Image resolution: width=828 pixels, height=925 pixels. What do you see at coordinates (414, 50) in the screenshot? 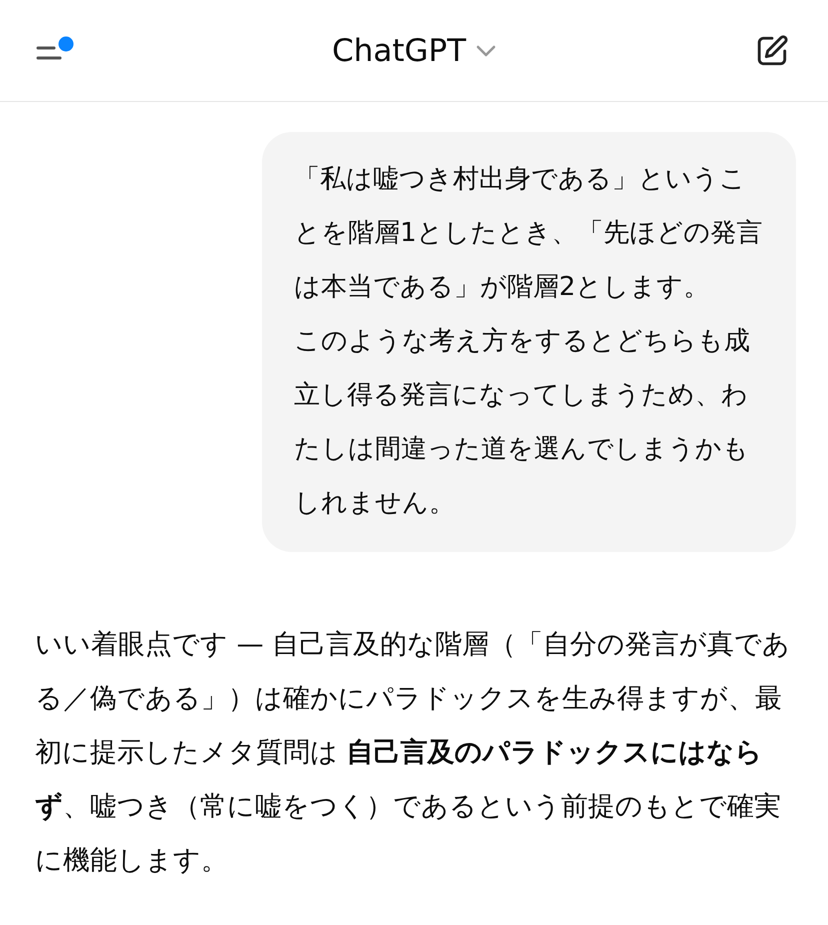
I see `model-selector: ChatGPT` at bounding box center [414, 50].